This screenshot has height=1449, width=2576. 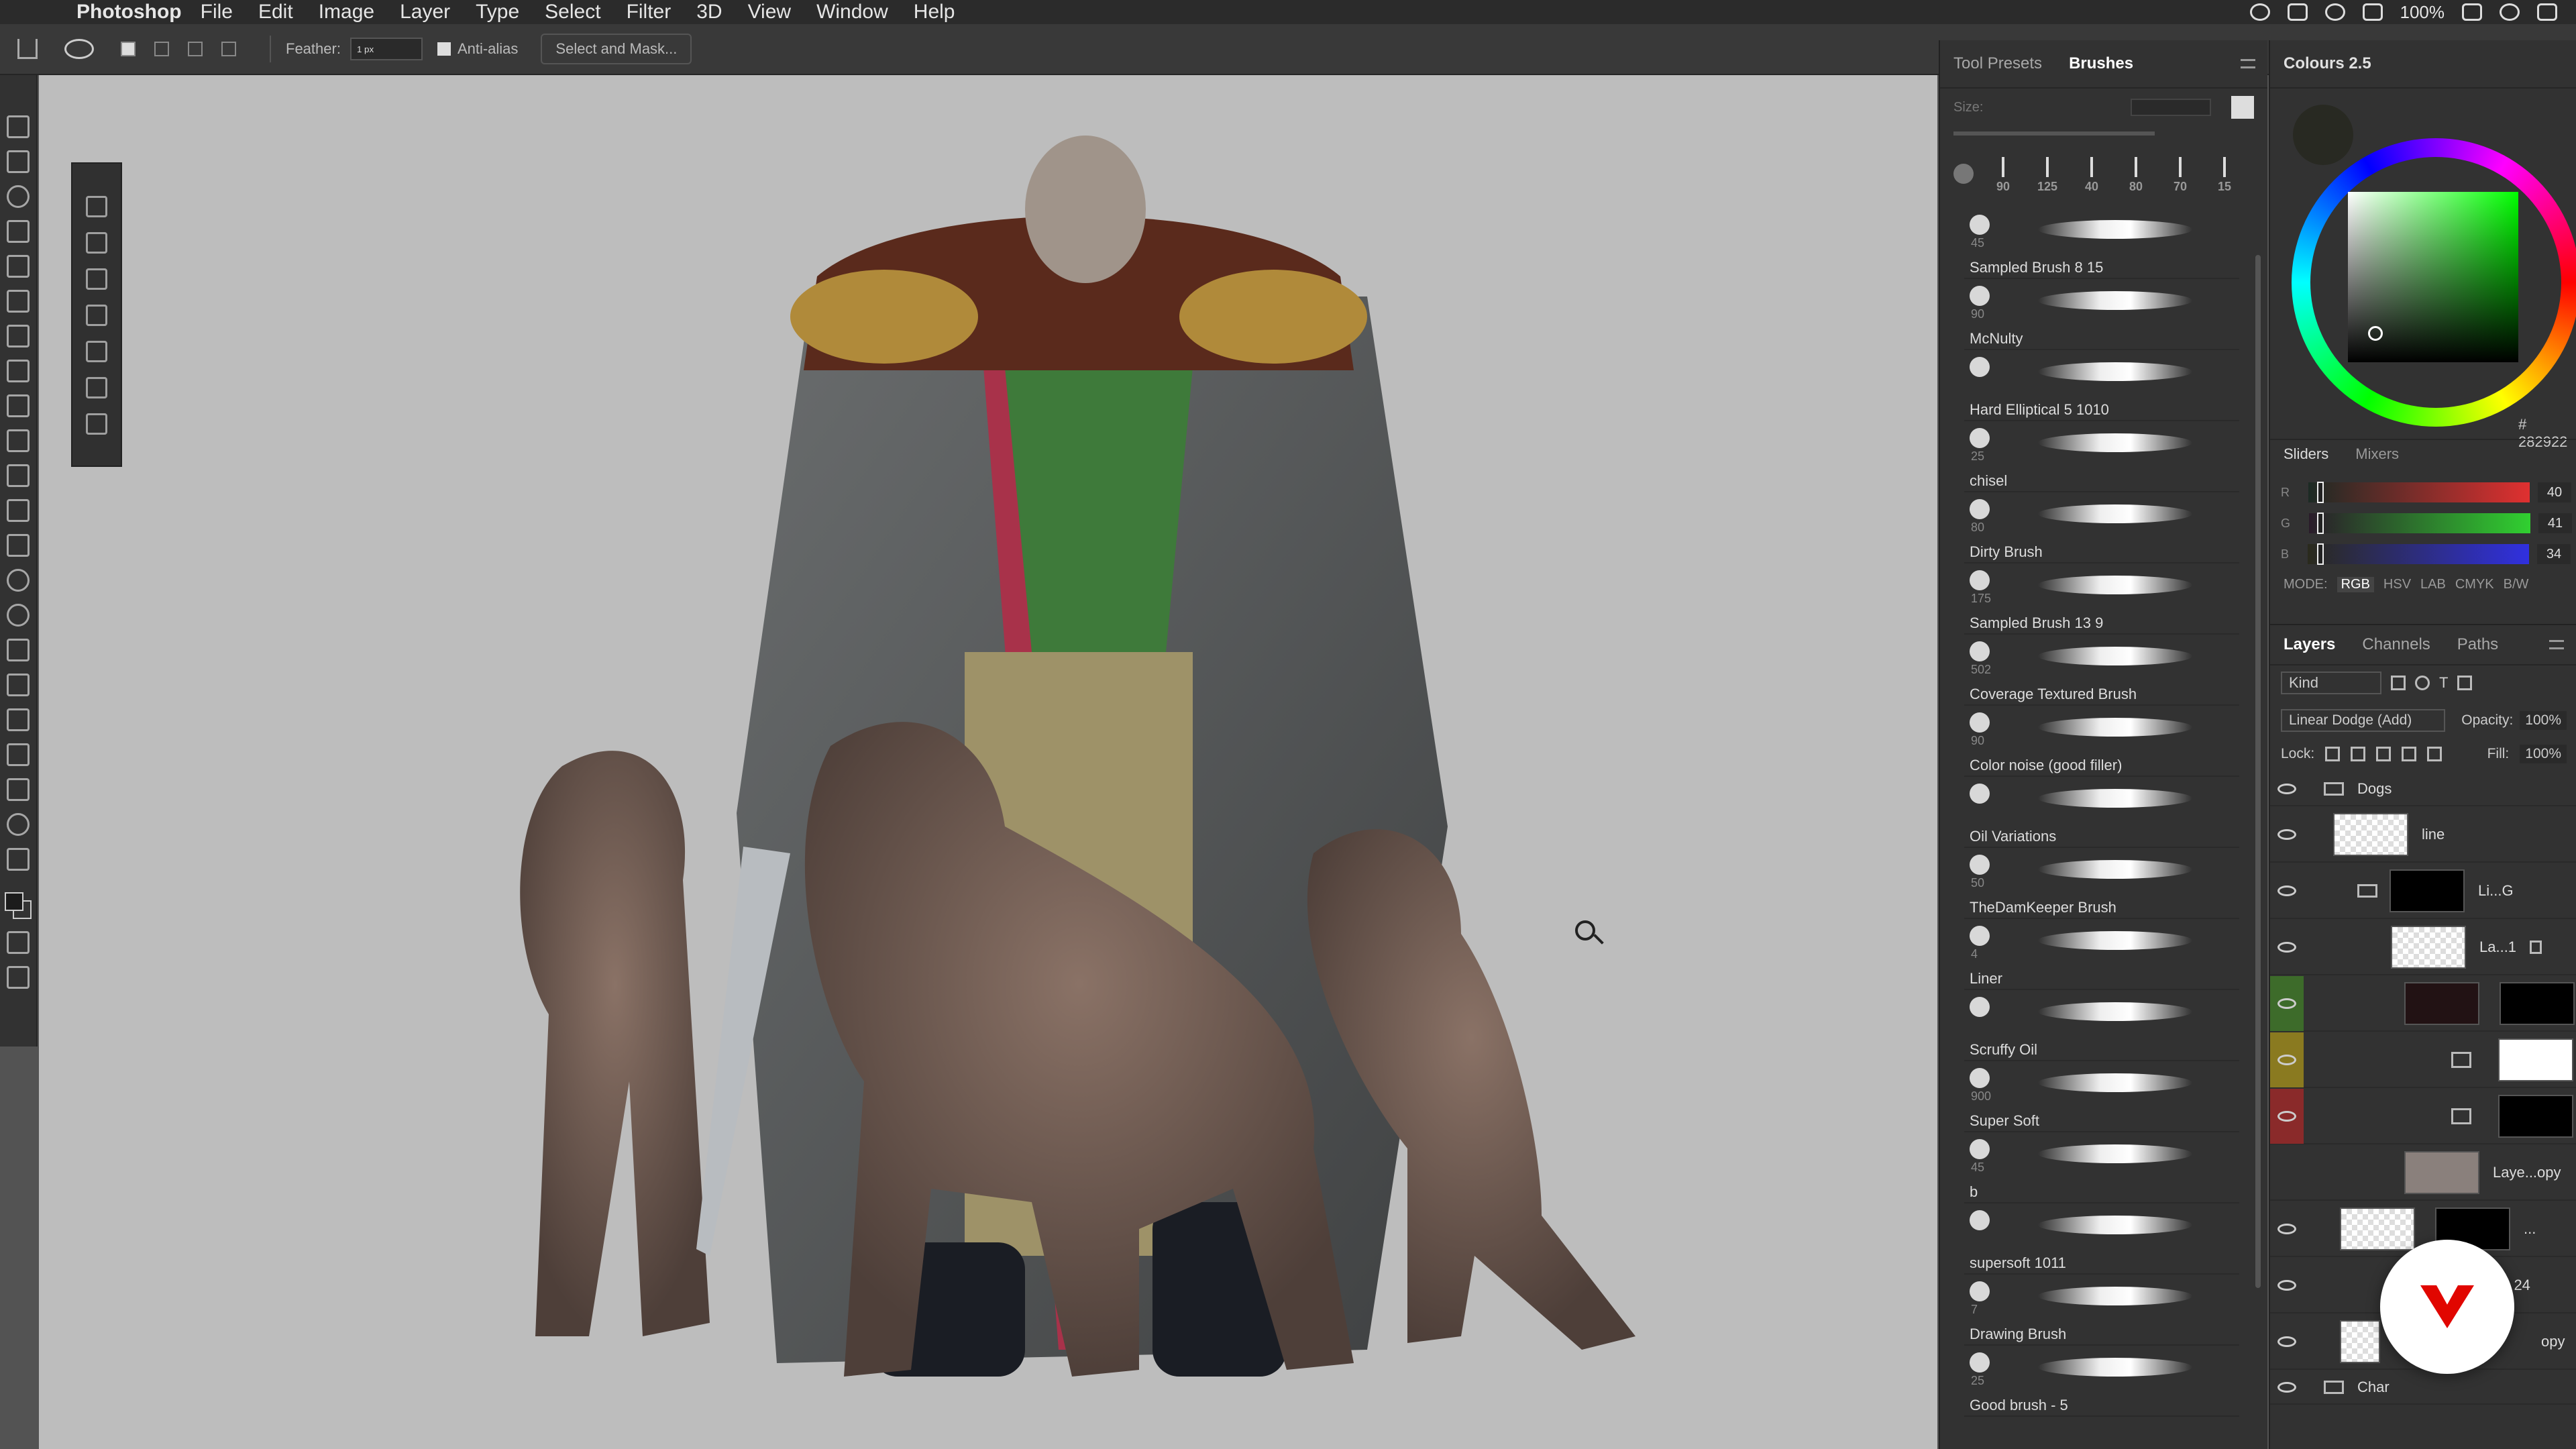 I want to click on mode-rgb: RGB, so click(x=2355, y=584).